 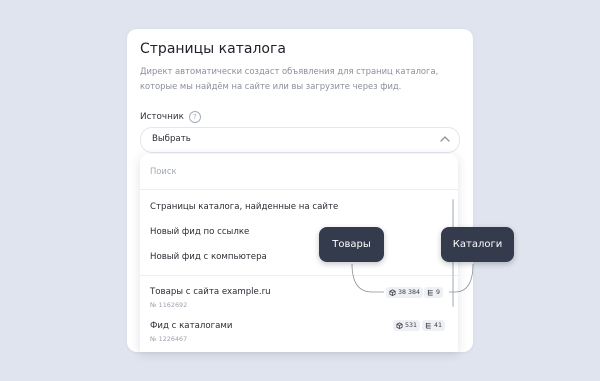 What do you see at coordinates (477, 244) in the screenshot?
I see `catalogs-tooltip: Каталоги` at bounding box center [477, 244].